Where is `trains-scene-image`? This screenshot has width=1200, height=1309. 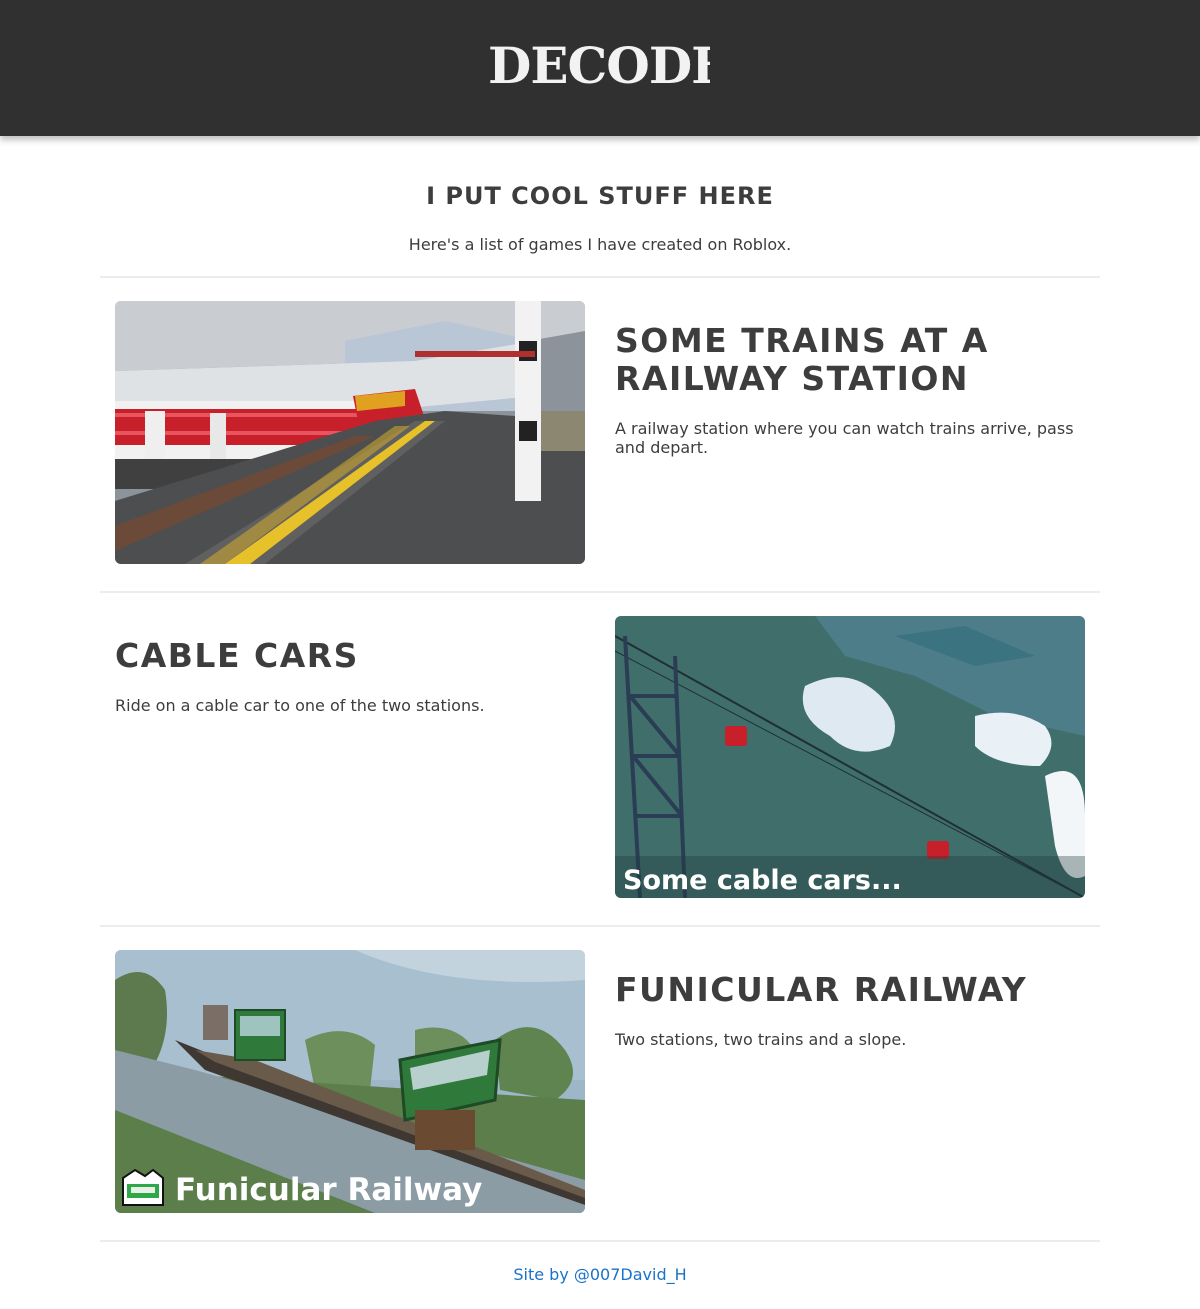 trains-scene-image is located at coordinates (350, 432).